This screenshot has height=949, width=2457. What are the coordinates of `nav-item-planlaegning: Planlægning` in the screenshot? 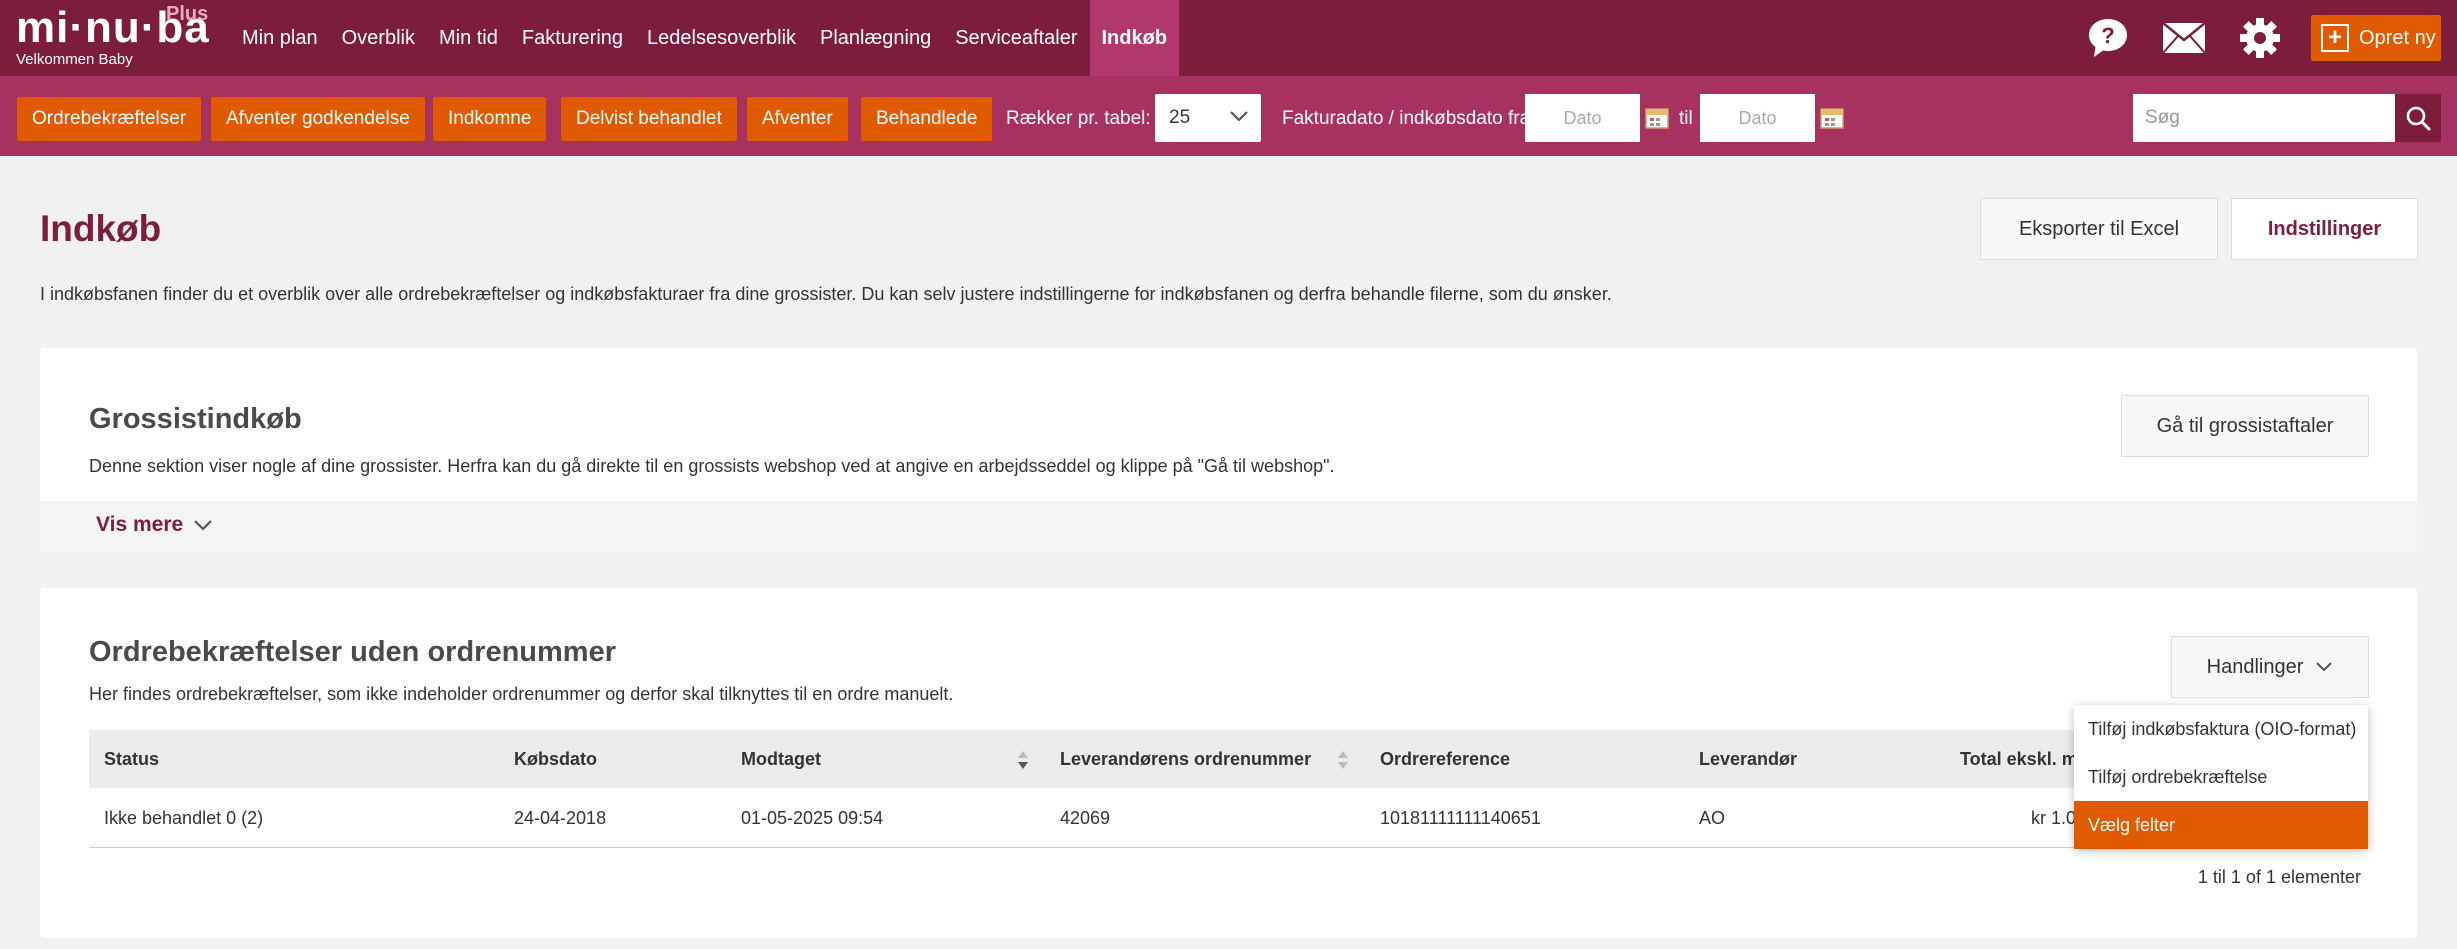 It's located at (875, 38).